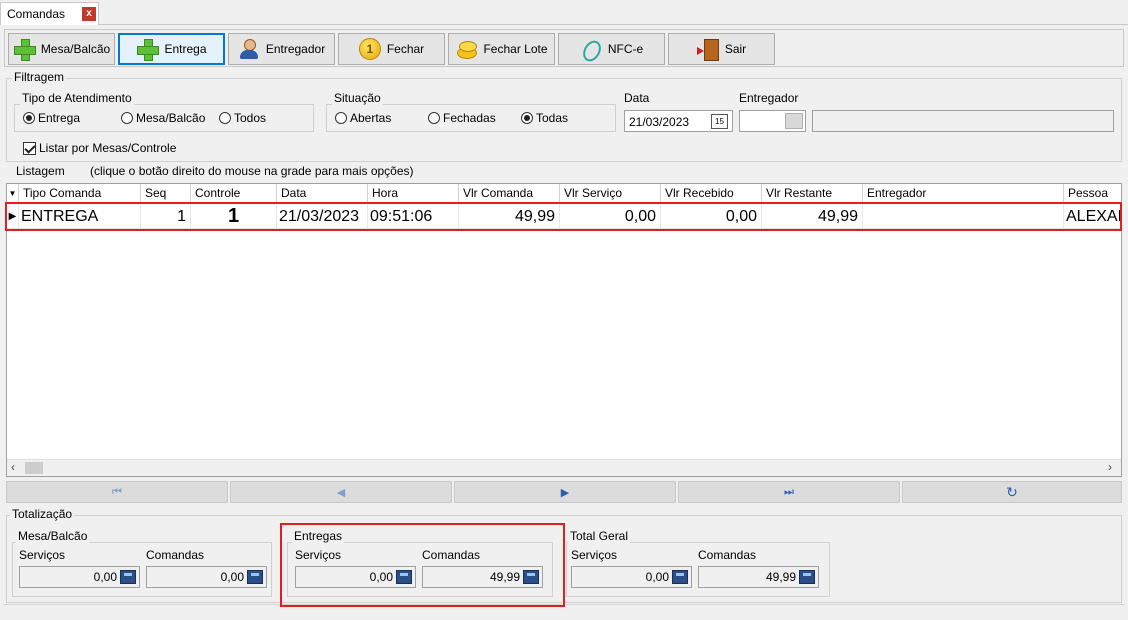  What do you see at coordinates (963, 193) in the screenshot?
I see `col-entregador: Entregador` at bounding box center [963, 193].